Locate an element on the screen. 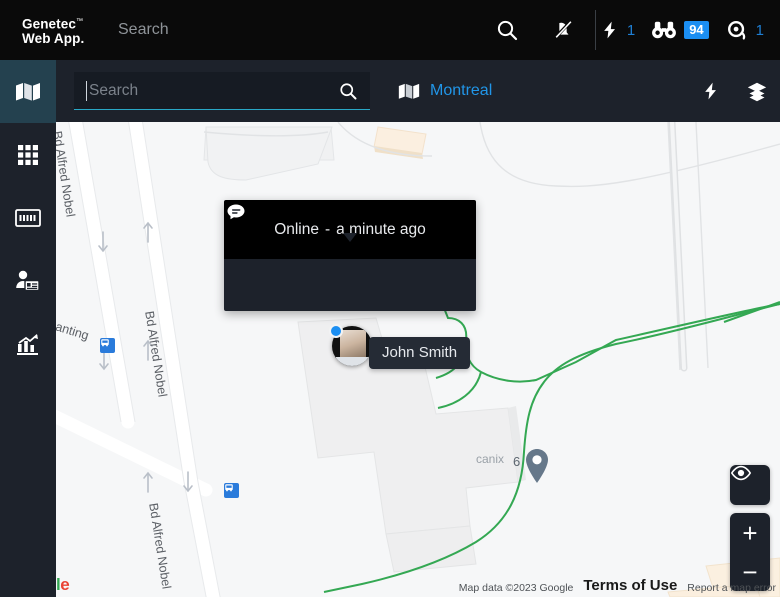 The image size is (780, 597). monitoring-counter: 94 is located at coordinates (680, 30).